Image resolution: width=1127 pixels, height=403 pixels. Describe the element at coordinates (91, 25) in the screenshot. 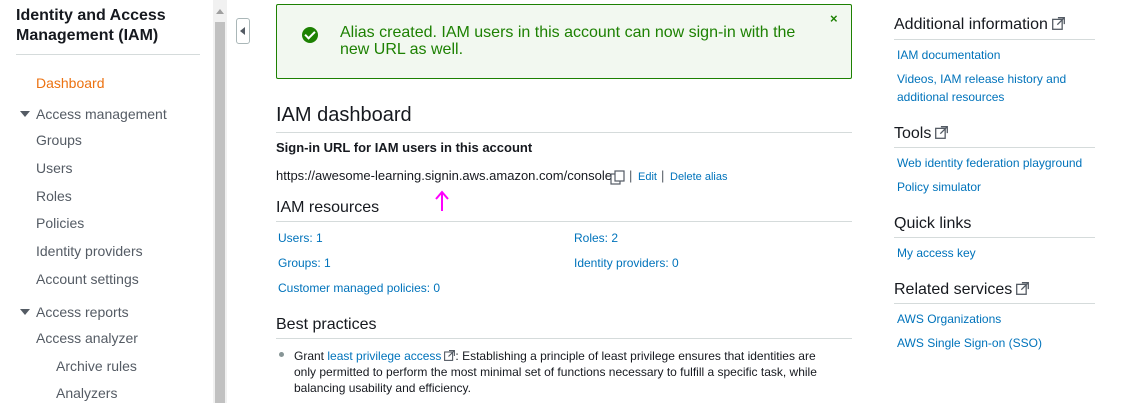

I see `sidebar-title: Identity and Access Management (IAM)` at that location.